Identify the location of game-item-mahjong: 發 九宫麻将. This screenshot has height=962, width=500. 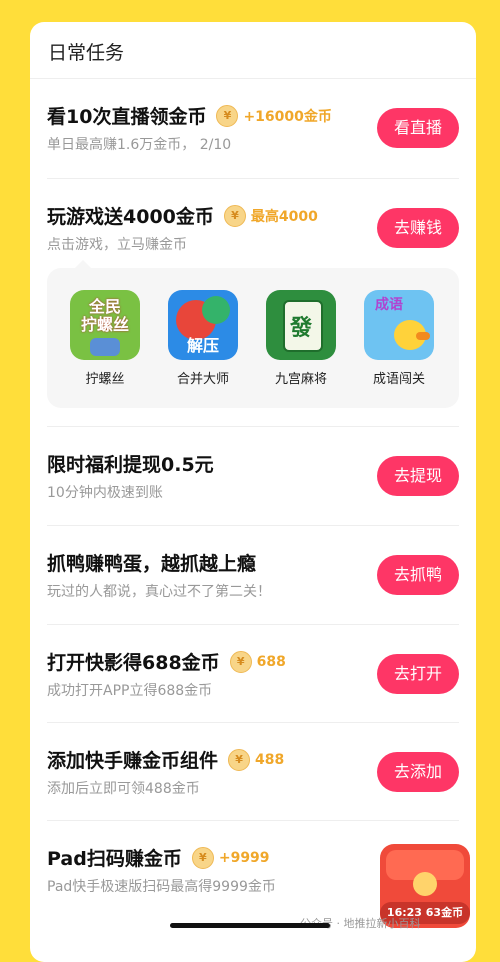
(301, 338).